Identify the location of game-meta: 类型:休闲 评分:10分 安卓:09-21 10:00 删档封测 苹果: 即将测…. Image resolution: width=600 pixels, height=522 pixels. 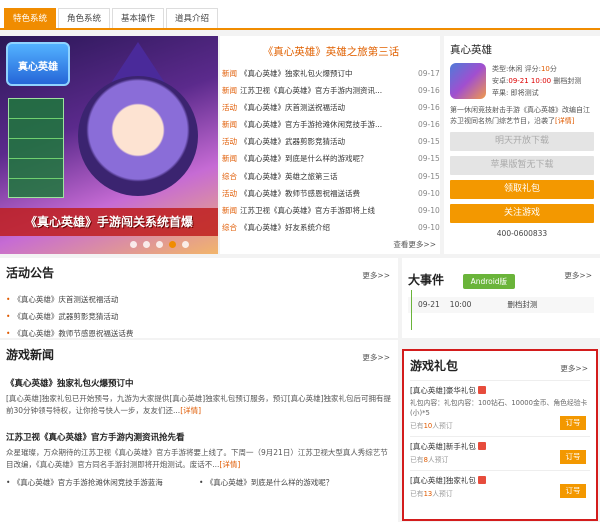
(537, 81).